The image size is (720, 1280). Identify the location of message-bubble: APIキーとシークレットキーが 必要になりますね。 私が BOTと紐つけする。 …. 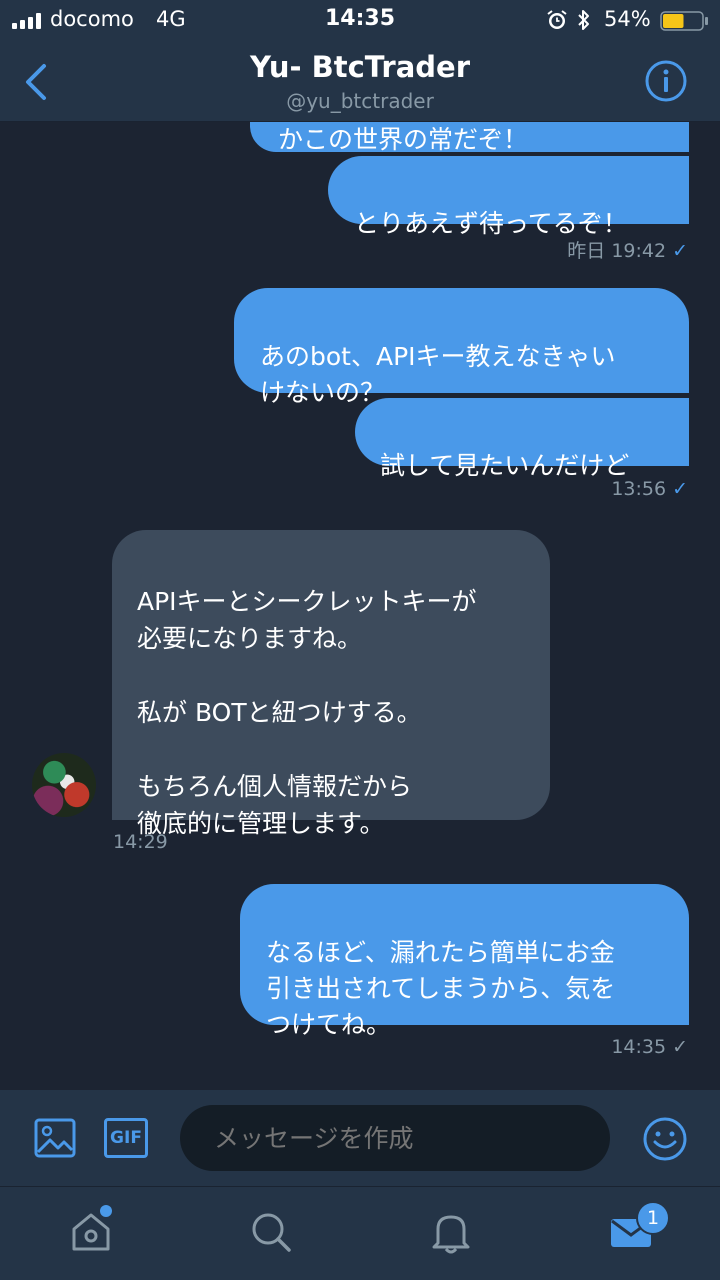
(331, 684).